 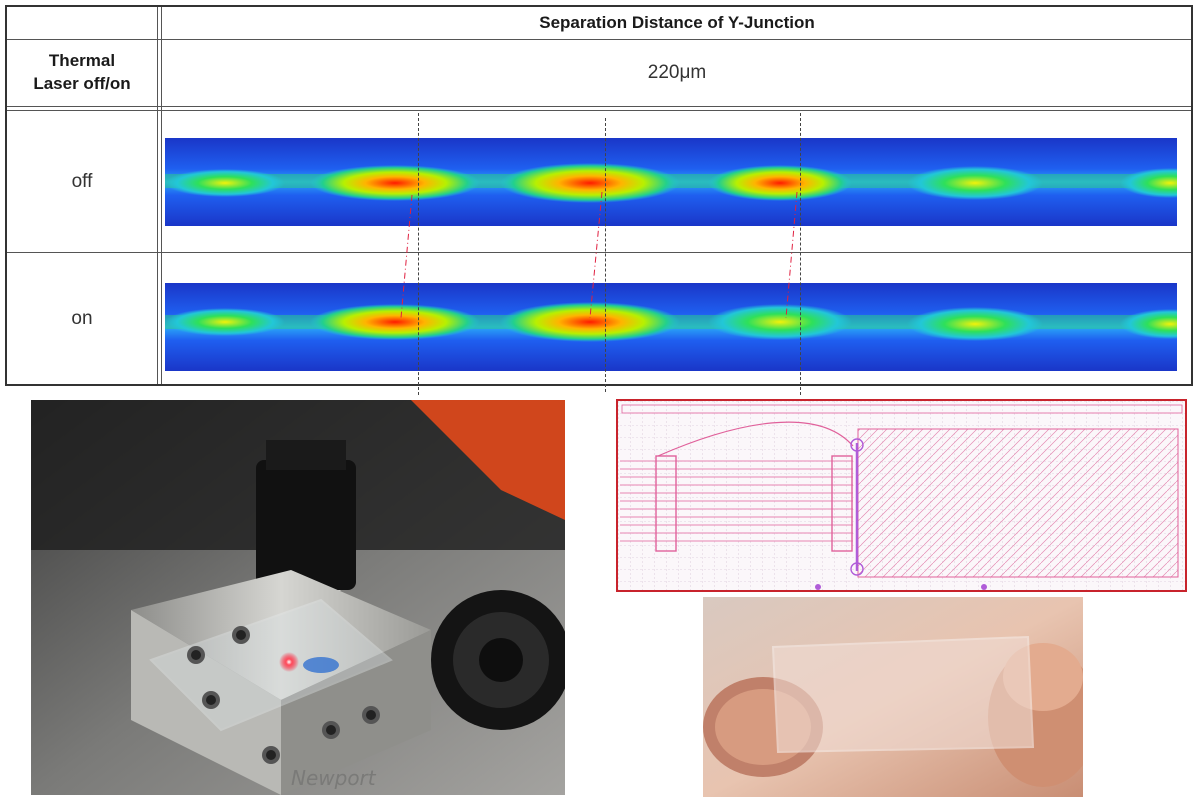 What do you see at coordinates (893, 697) in the screenshot?
I see `glass-chip-photo` at bounding box center [893, 697].